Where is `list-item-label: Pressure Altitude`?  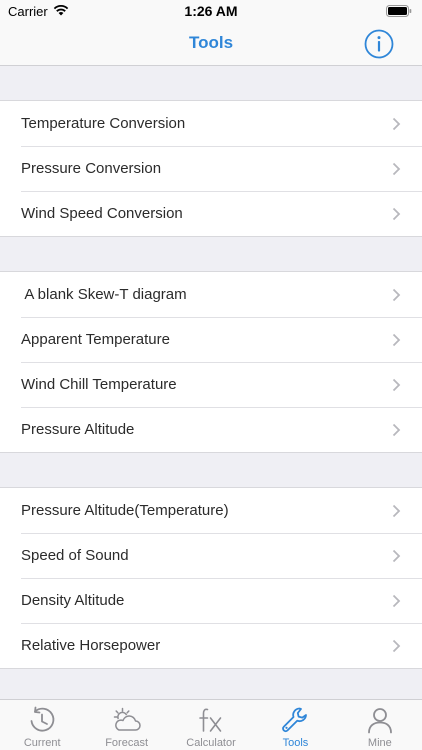
list-item-label: Pressure Altitude is located at coordinates (78, 429).